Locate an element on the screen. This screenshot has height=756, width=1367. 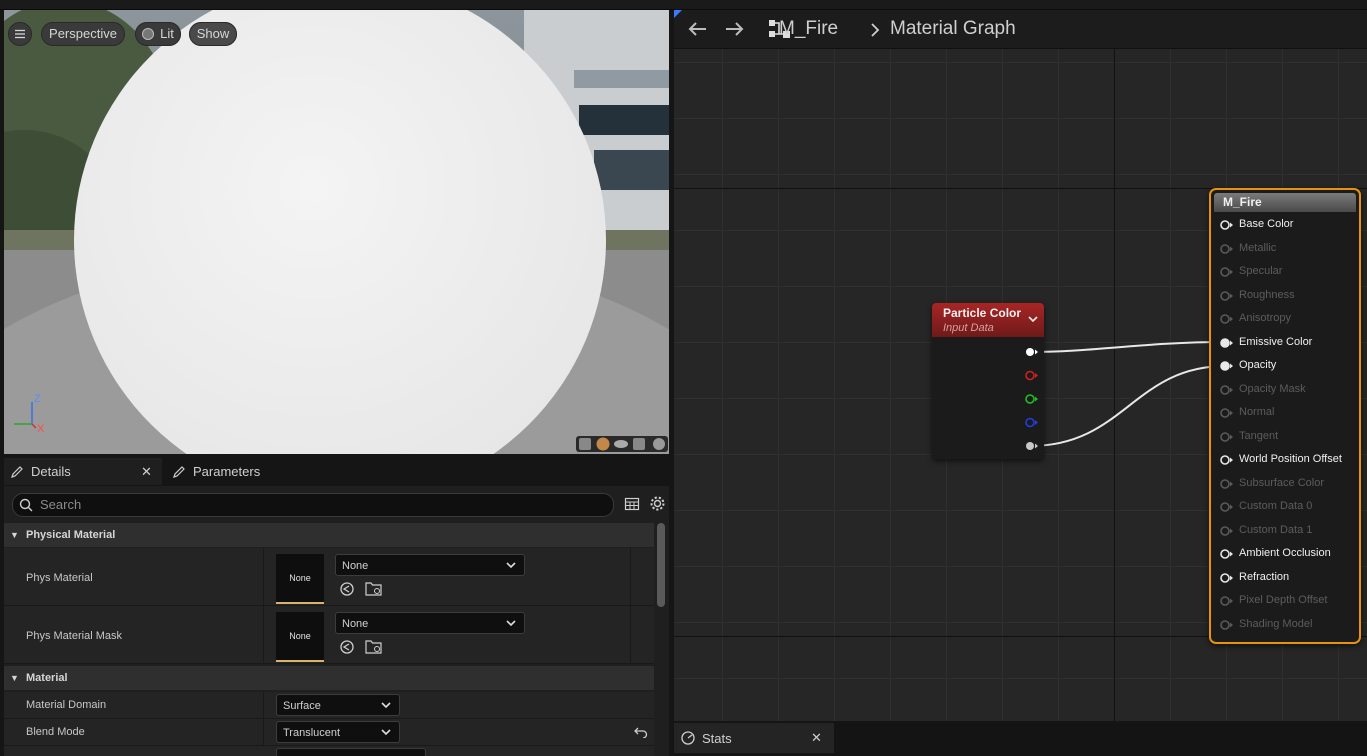
input-pin-row: Metallic is located at coordinates (1284, 249).